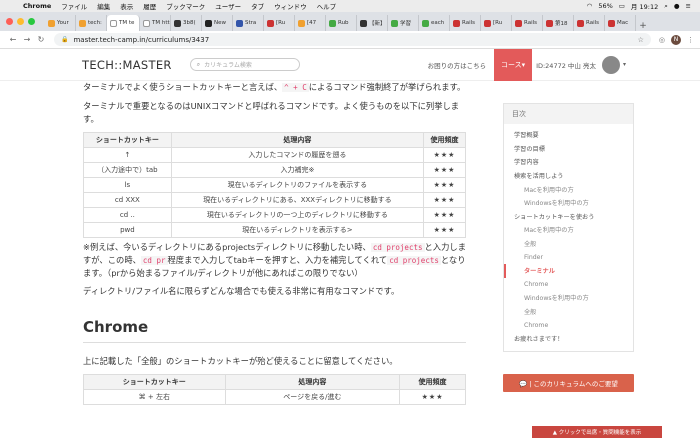 The image size is (700, 438). Describe the element at coordinates (457, 65) in the screenshot. I see `help-link: お困りの方はこちら` at that location.